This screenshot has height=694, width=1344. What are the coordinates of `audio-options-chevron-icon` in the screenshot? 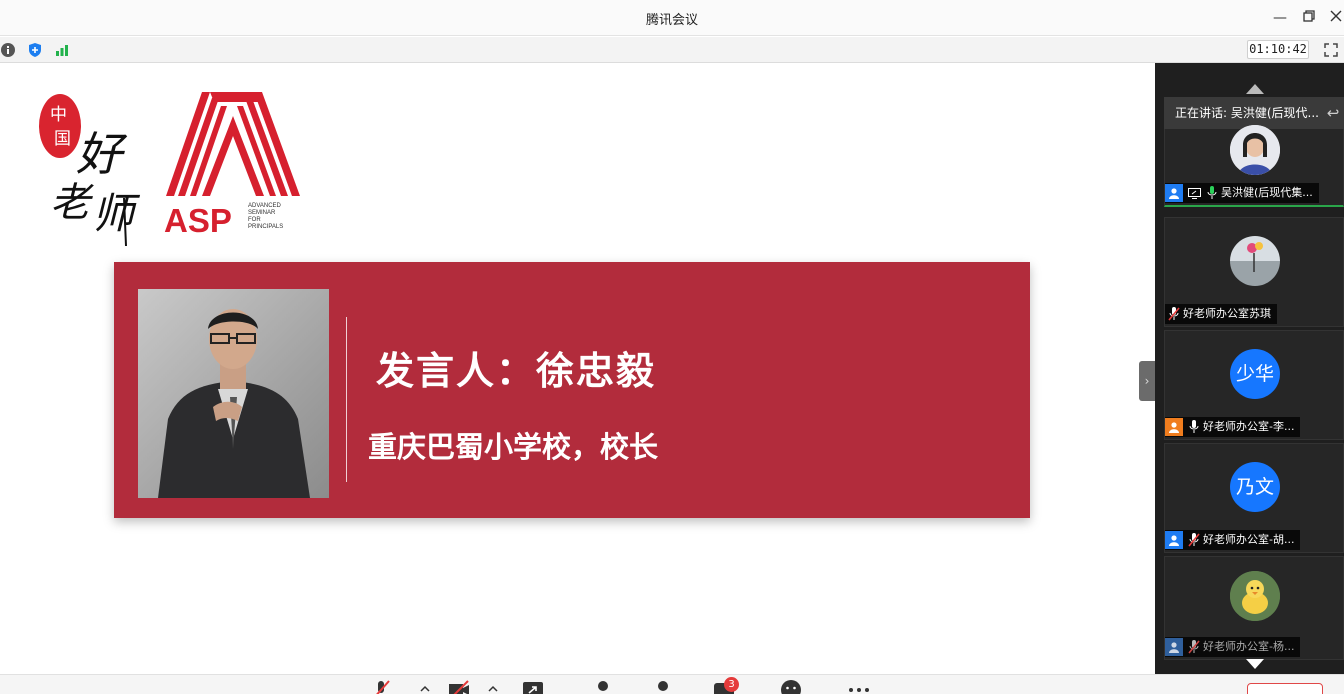 It's located at (425, 686).